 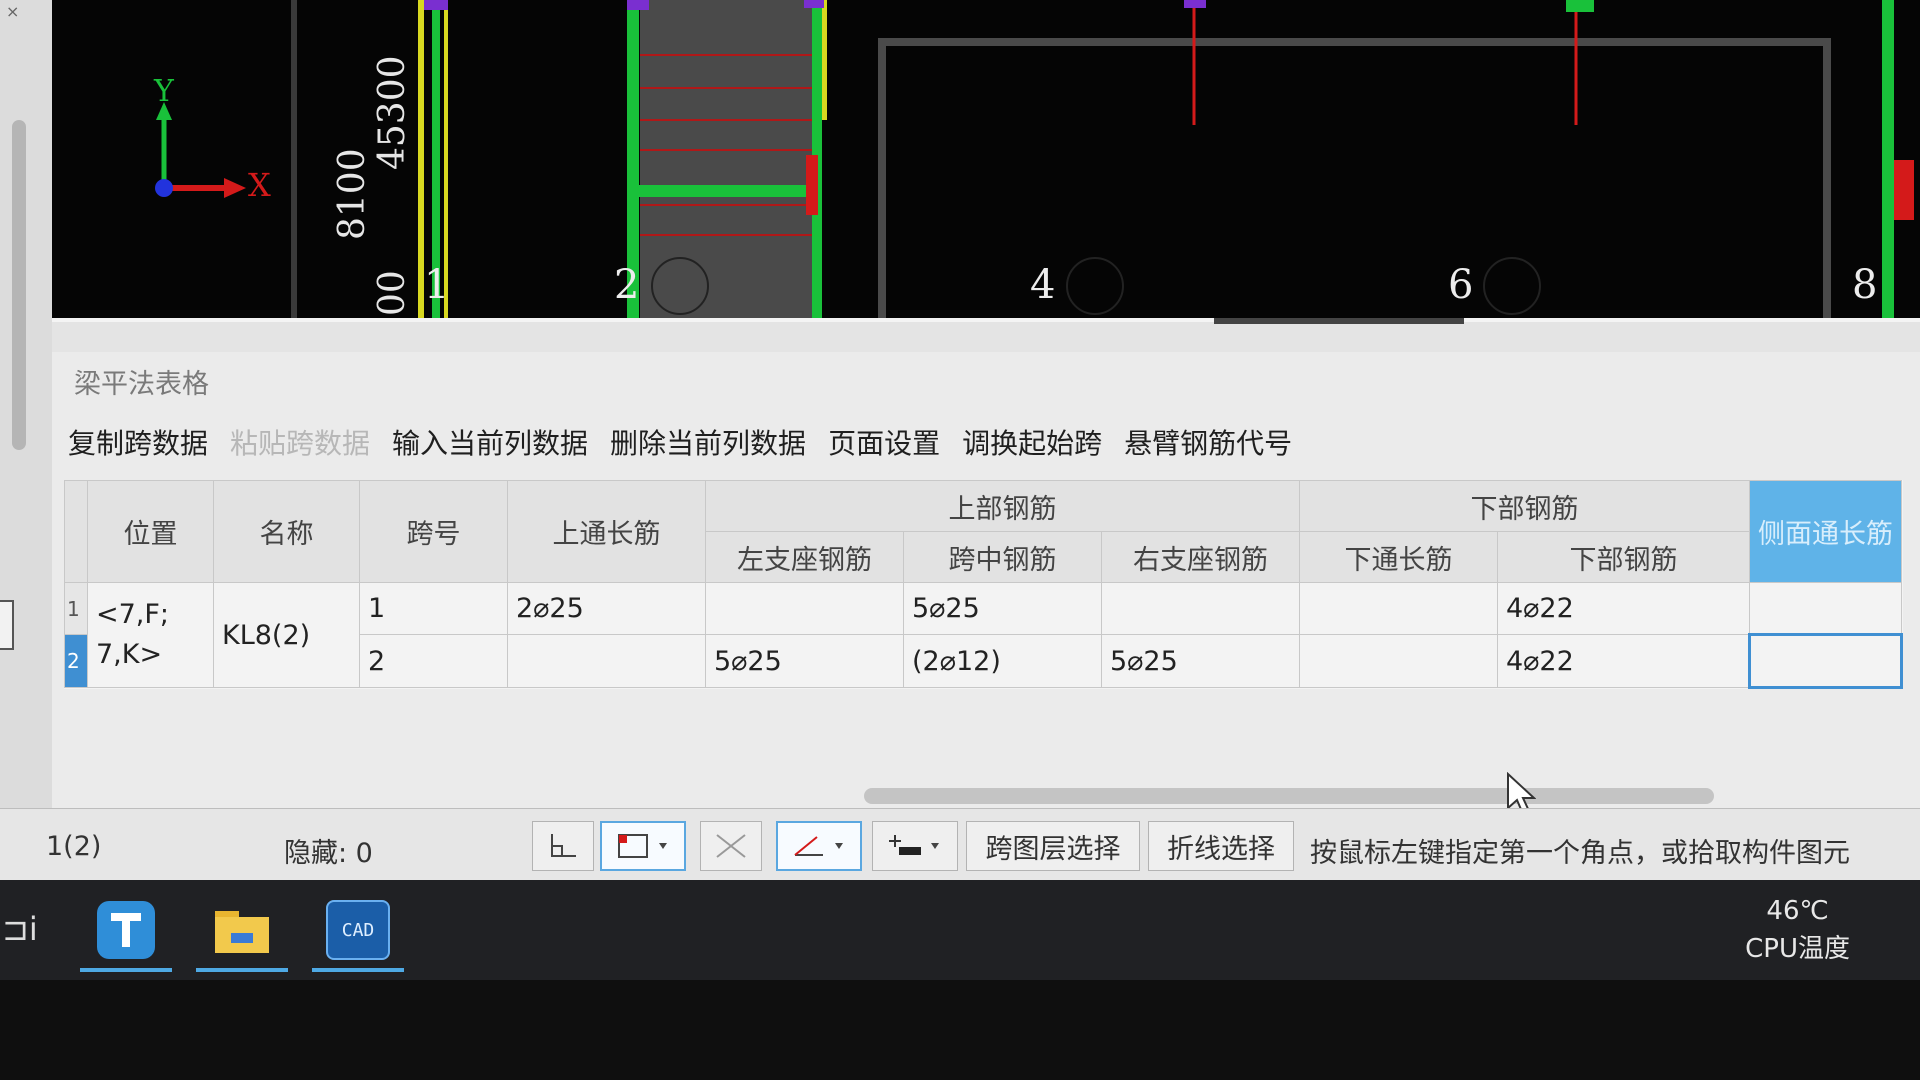 What do you see at coordinates (12, 11) in the screenshot?
I see `close-icon: ×` at bounding box center [12, 11].